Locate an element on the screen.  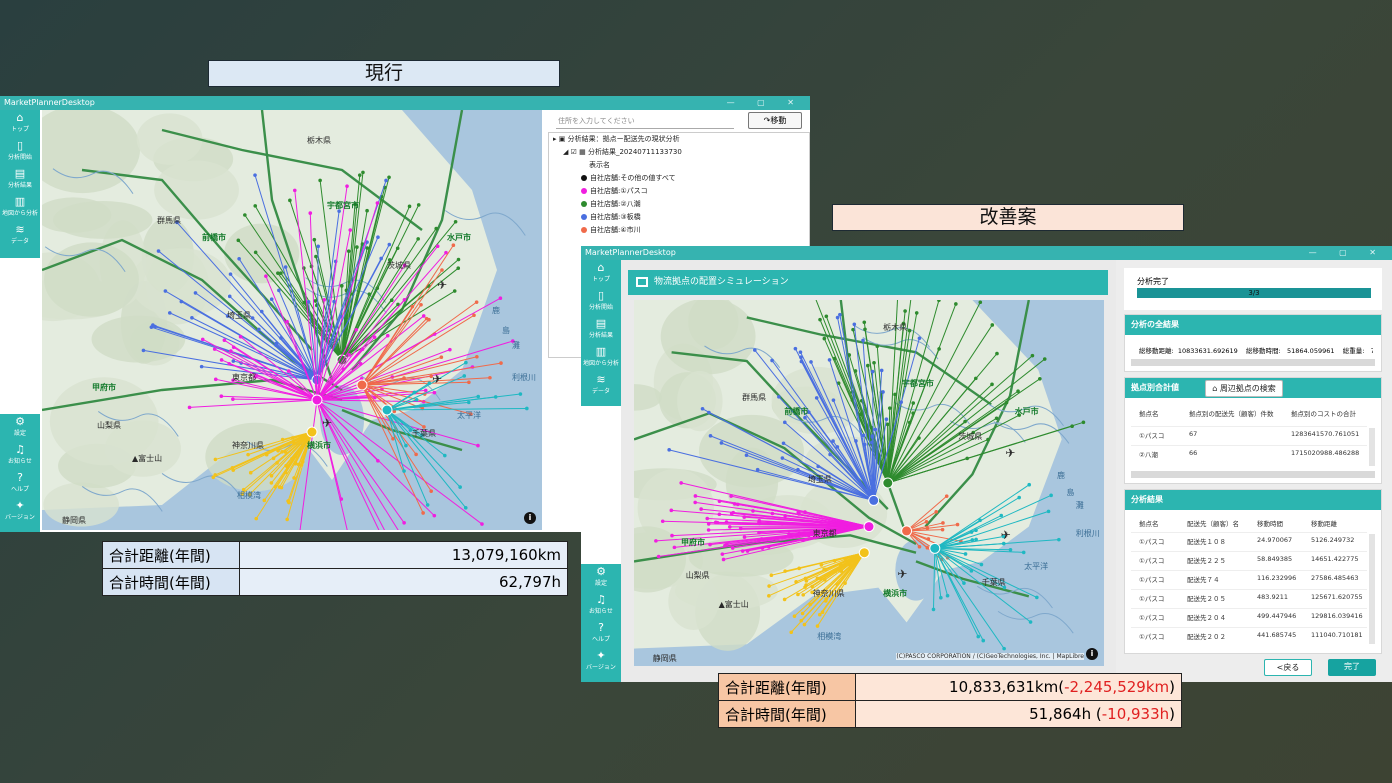
legend-item: 自社店舗:④市川 is located at coordinates (679, 230).